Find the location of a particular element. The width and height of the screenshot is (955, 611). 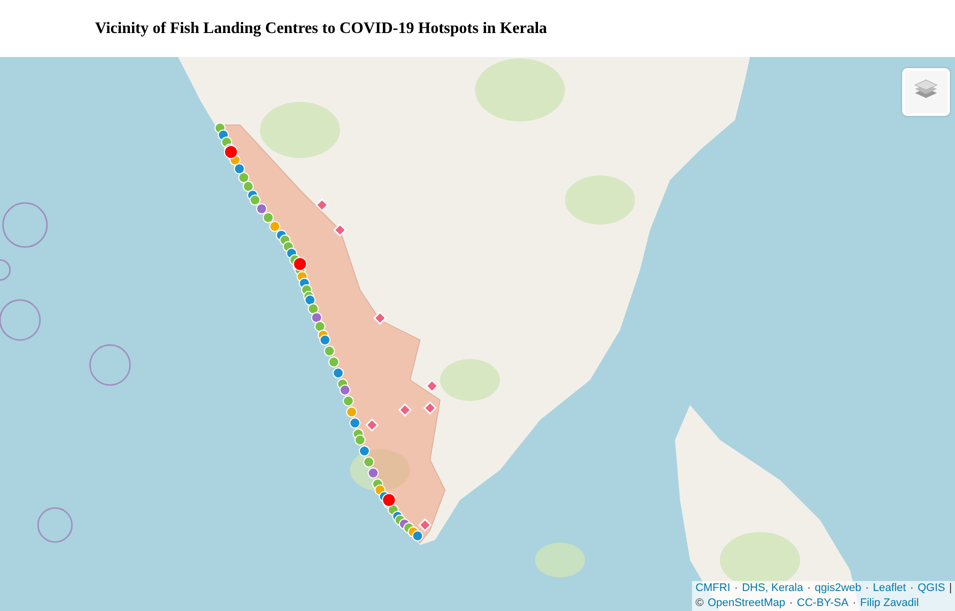

attribution-link: OpenStreetMap is located at coordinates (747, 603).